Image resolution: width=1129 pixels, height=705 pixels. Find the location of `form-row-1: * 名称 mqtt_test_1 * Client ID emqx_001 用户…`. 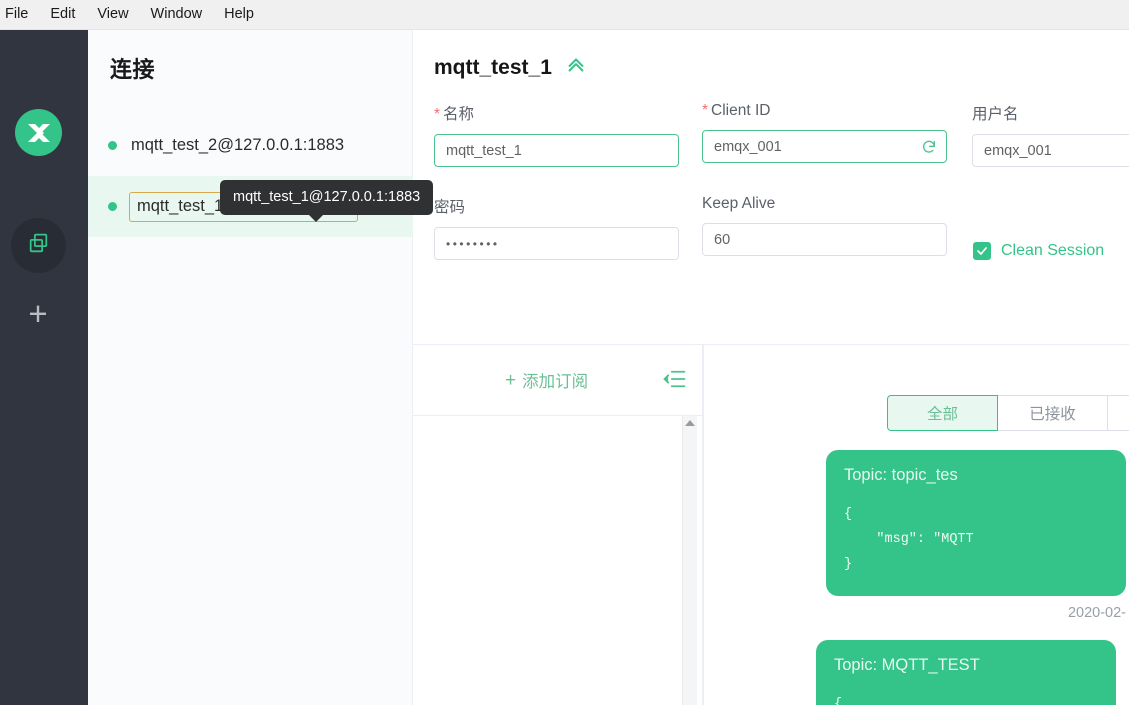

form-row-1: * 名称 mqtt_test_1 * Client ID emqx_001 用户… is located at coordinates (781, 148).